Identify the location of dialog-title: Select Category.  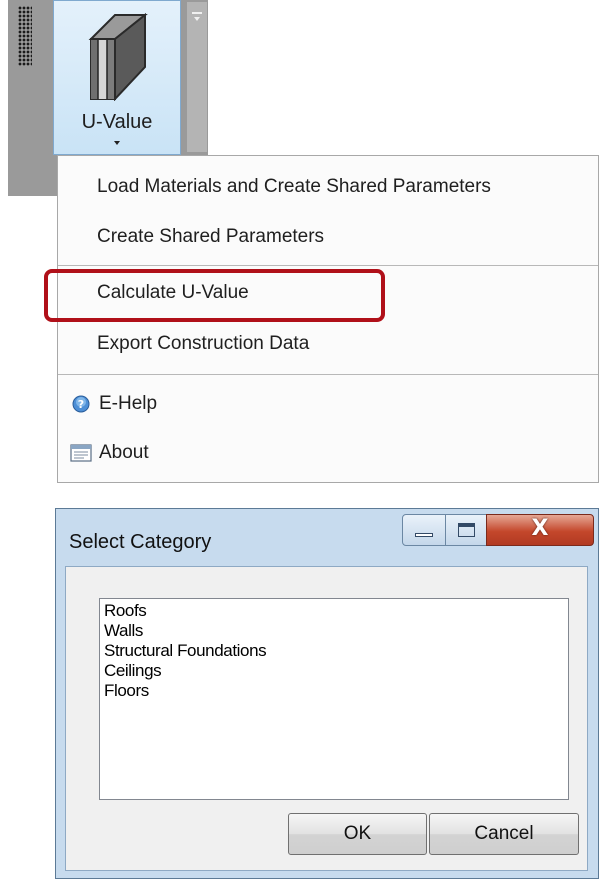
(140, 542).